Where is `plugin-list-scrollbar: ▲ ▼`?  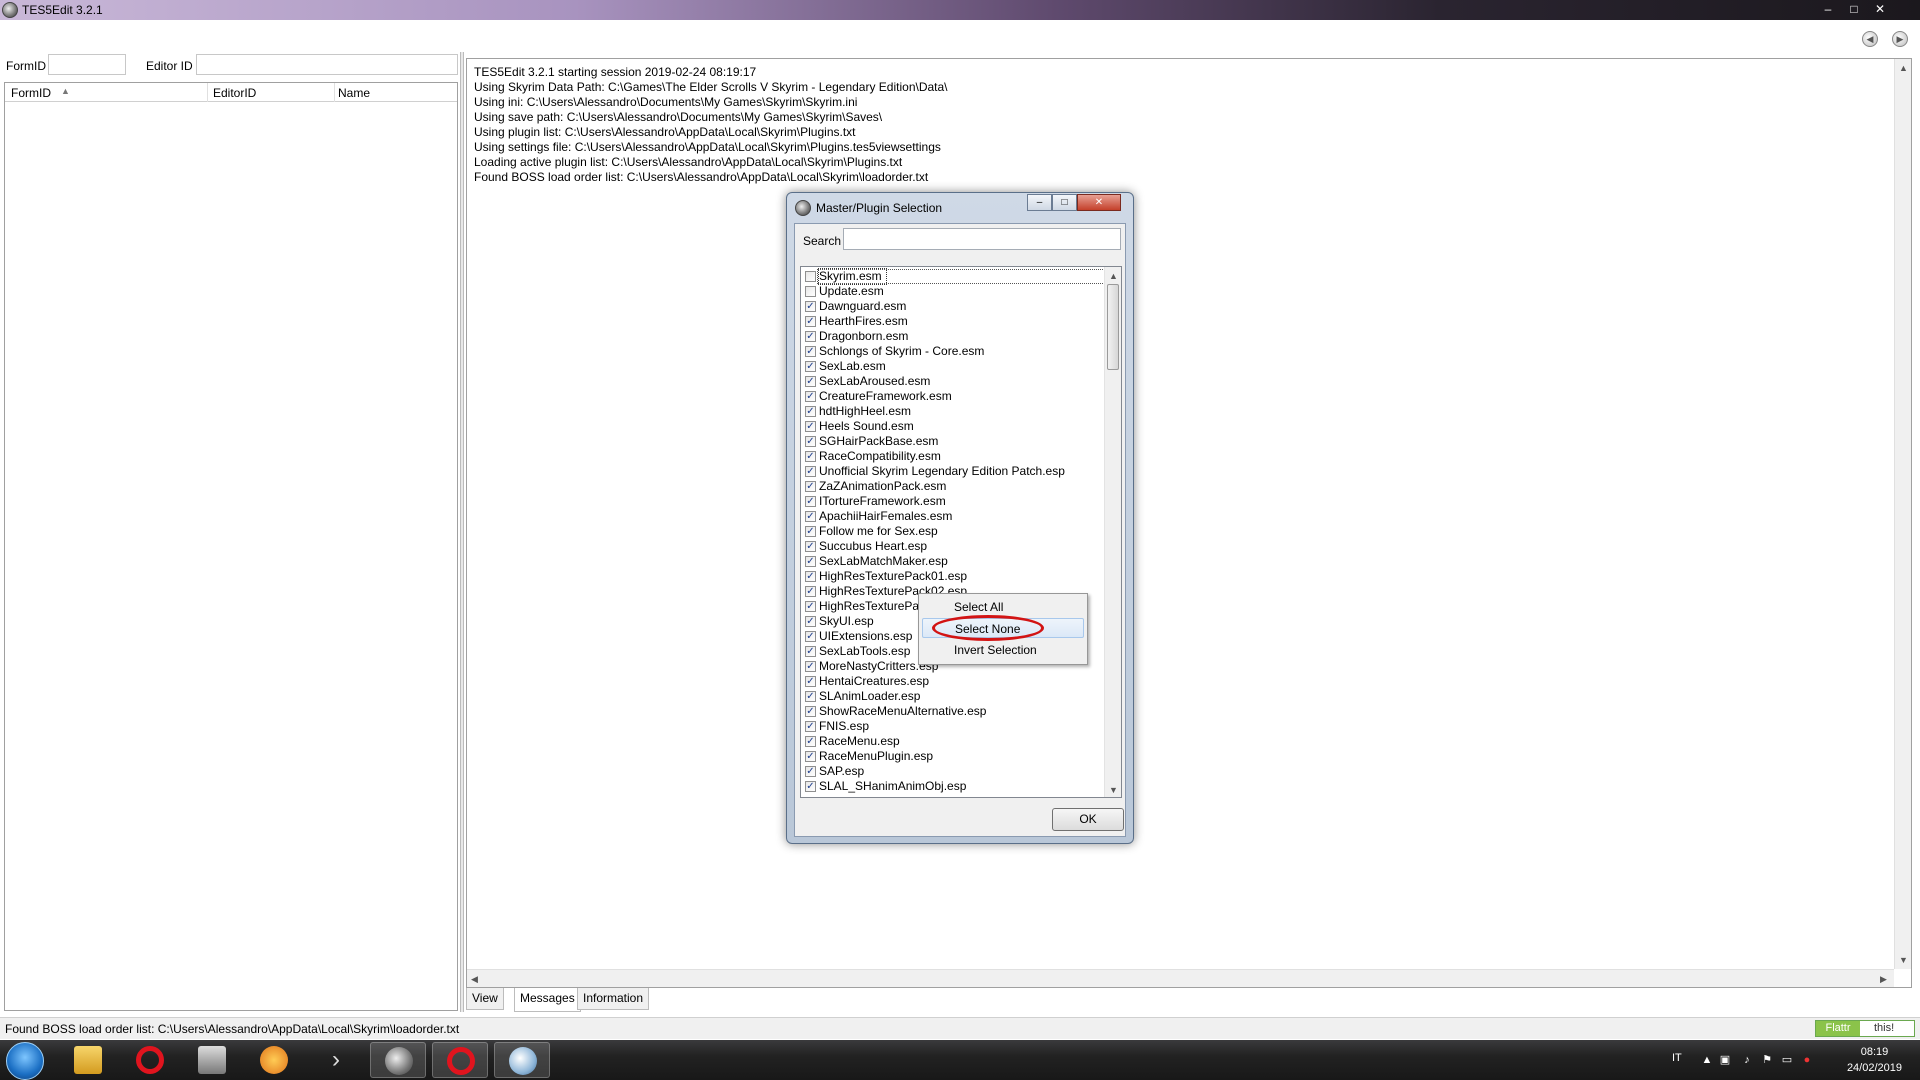
plugin-list-scrollbar: ▲ ▼ is located at coordinates (1112, 532).